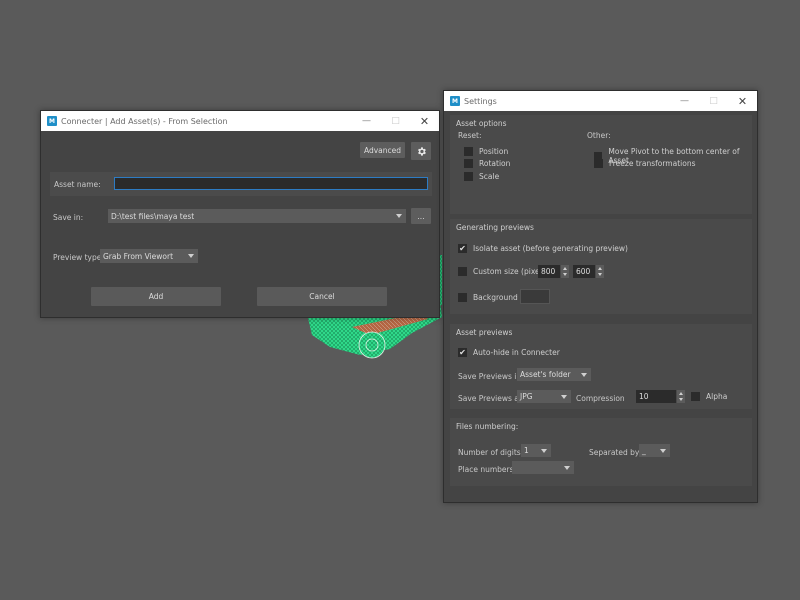  I want to click on gear-icon, so click(421, 151).